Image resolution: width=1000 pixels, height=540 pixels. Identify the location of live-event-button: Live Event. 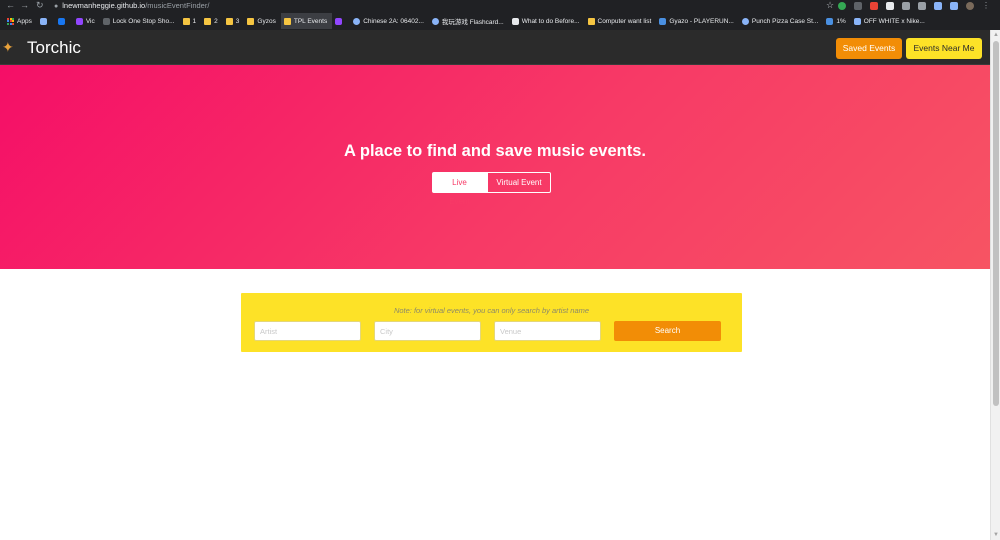
(459, 189).